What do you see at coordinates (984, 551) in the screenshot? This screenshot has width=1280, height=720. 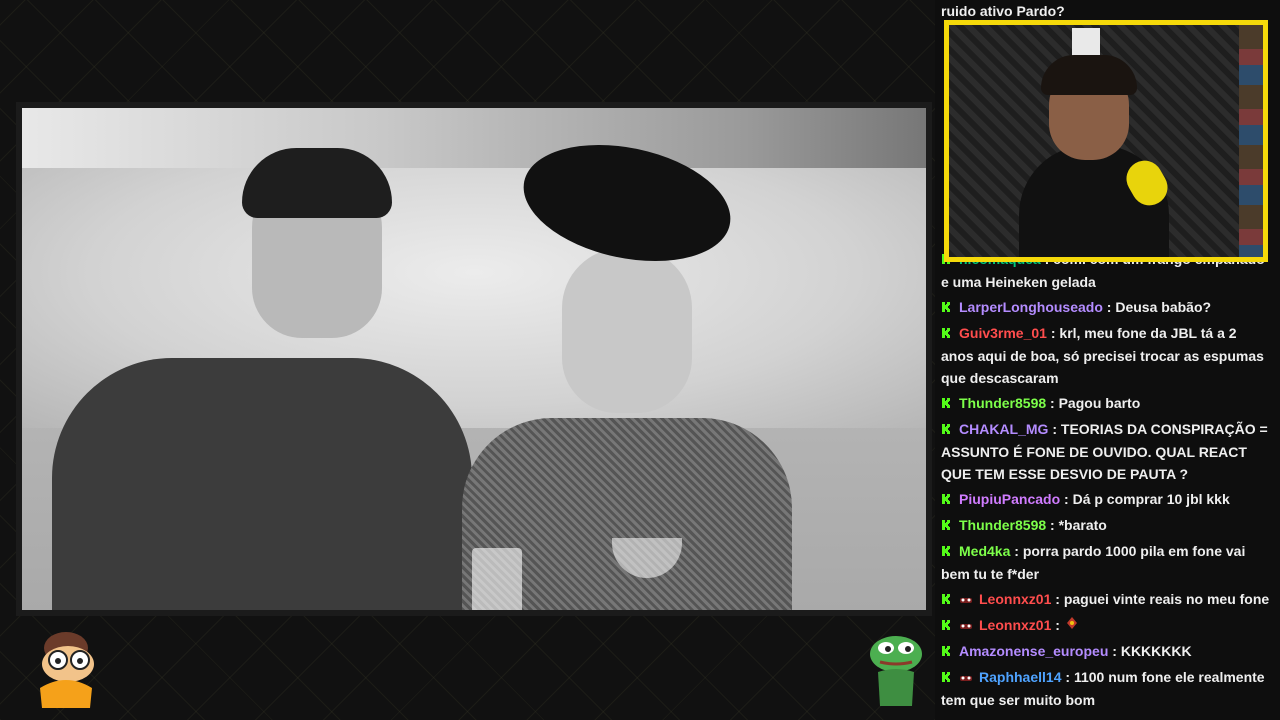 I see `chat-username: Med4ka` at bounding box center [984, 551].